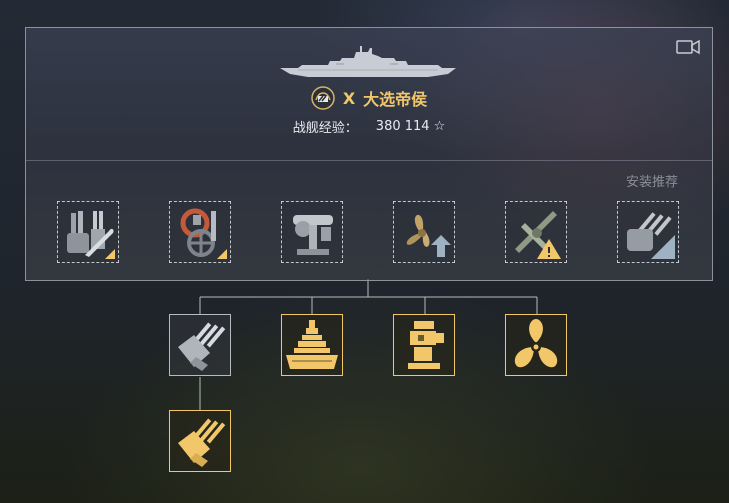 This screenshot has width=729, height=503. Describe the element at coordinates (349, 98) in the screenshot. I see `ship-tier: X` at that location.